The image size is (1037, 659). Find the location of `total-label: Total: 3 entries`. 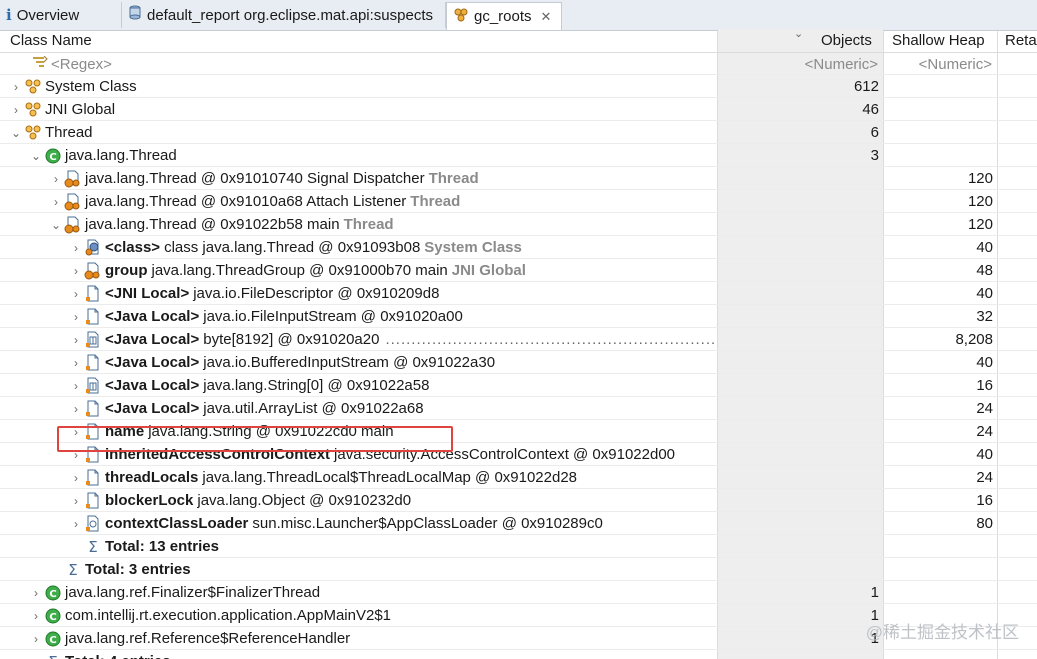

total-label: Total: 3 entries is located at coordinates (138, 569).